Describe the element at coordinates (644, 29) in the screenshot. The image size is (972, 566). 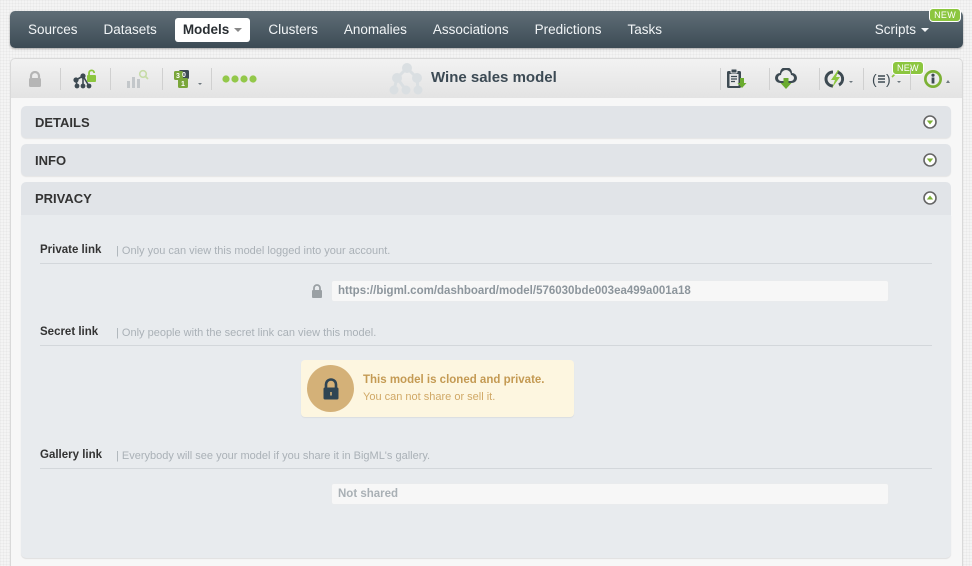
I see `nav-tasks: Tasks` at that location.